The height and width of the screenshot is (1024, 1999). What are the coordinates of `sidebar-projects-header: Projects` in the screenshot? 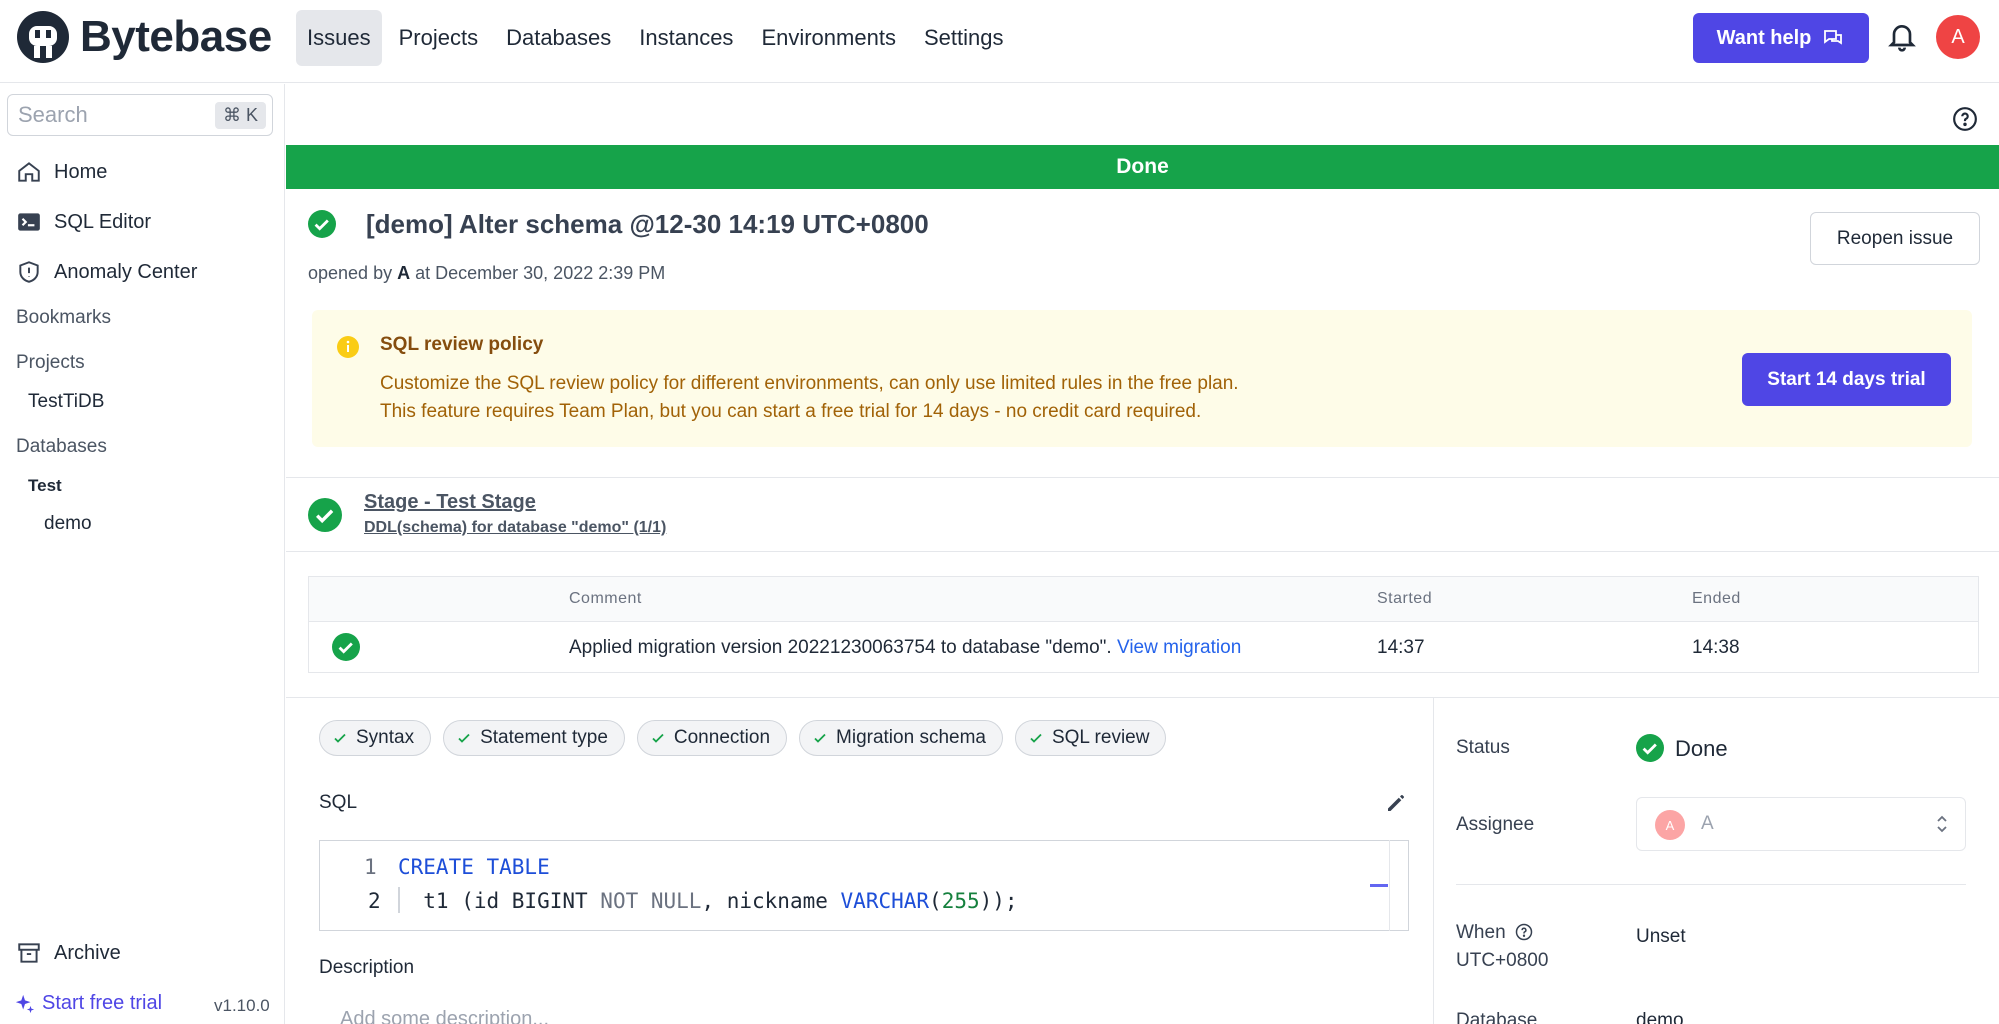 It's located at (50, 363).